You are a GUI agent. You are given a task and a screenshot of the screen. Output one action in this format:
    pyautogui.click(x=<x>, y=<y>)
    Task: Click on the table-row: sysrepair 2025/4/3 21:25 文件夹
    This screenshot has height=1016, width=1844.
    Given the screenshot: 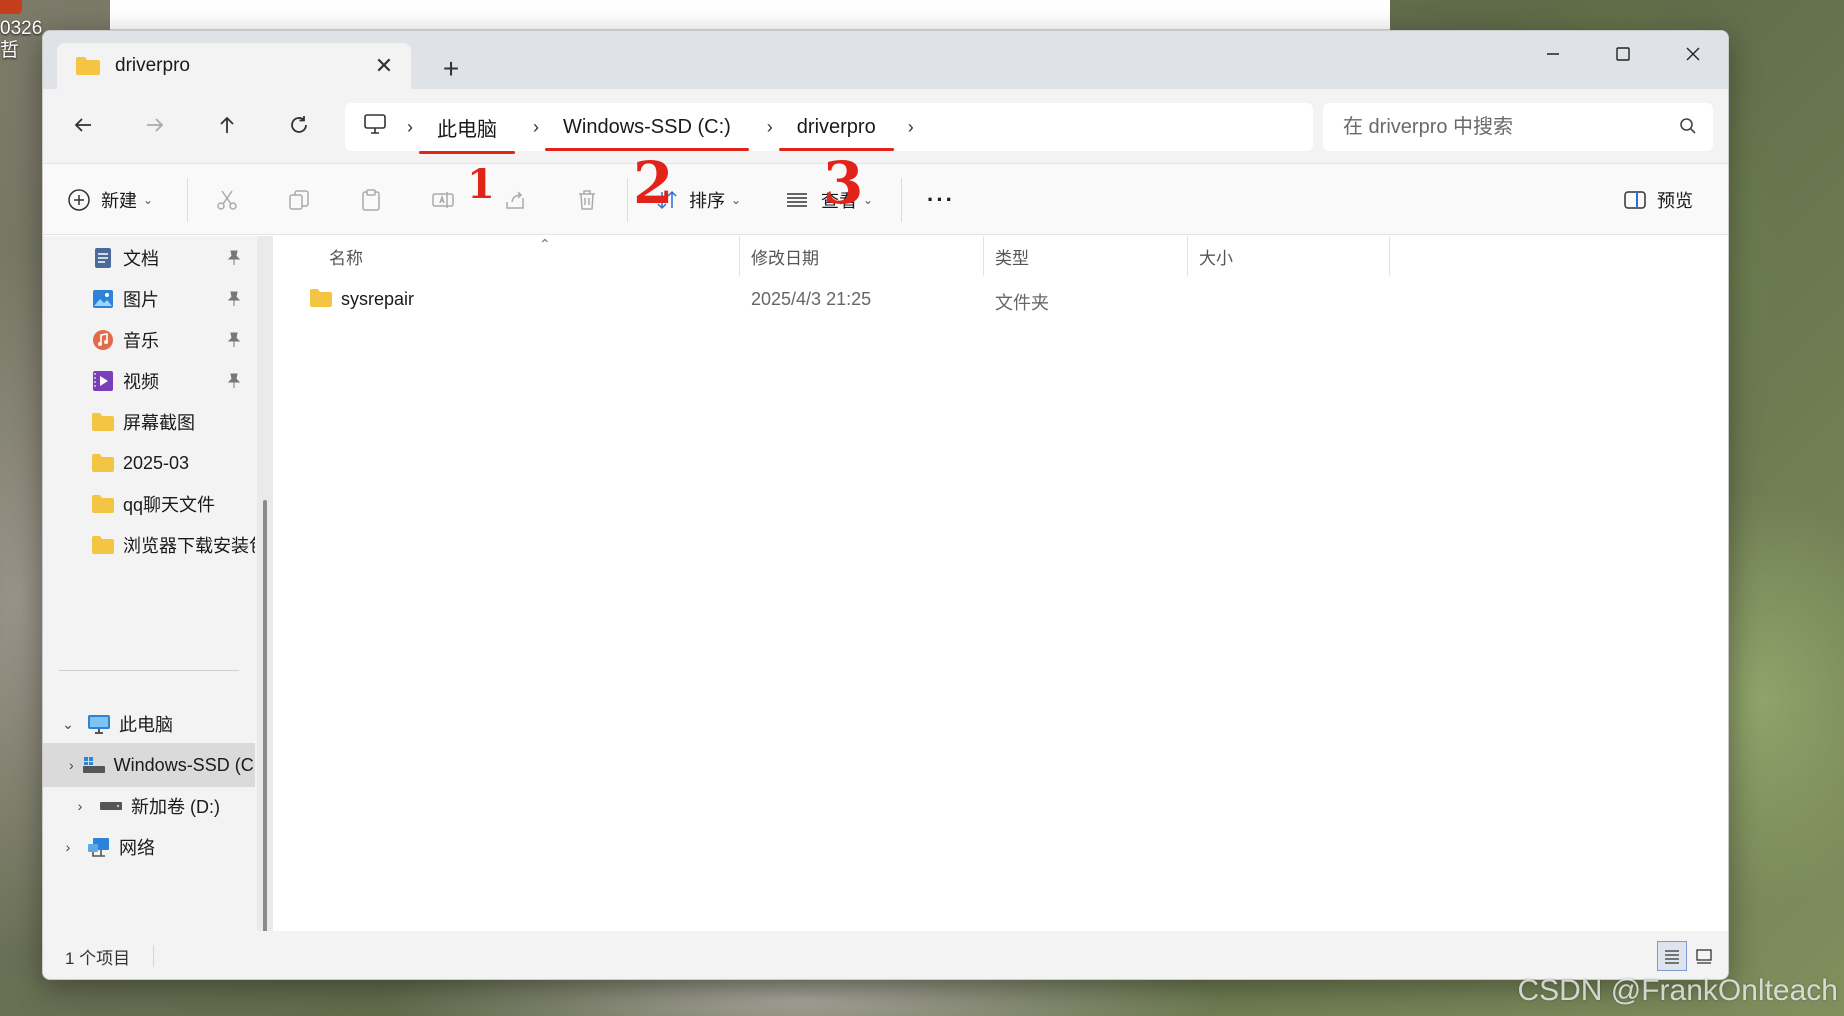 What is the action you would take?
    pyautogui.click(x=1003, y=300)
    